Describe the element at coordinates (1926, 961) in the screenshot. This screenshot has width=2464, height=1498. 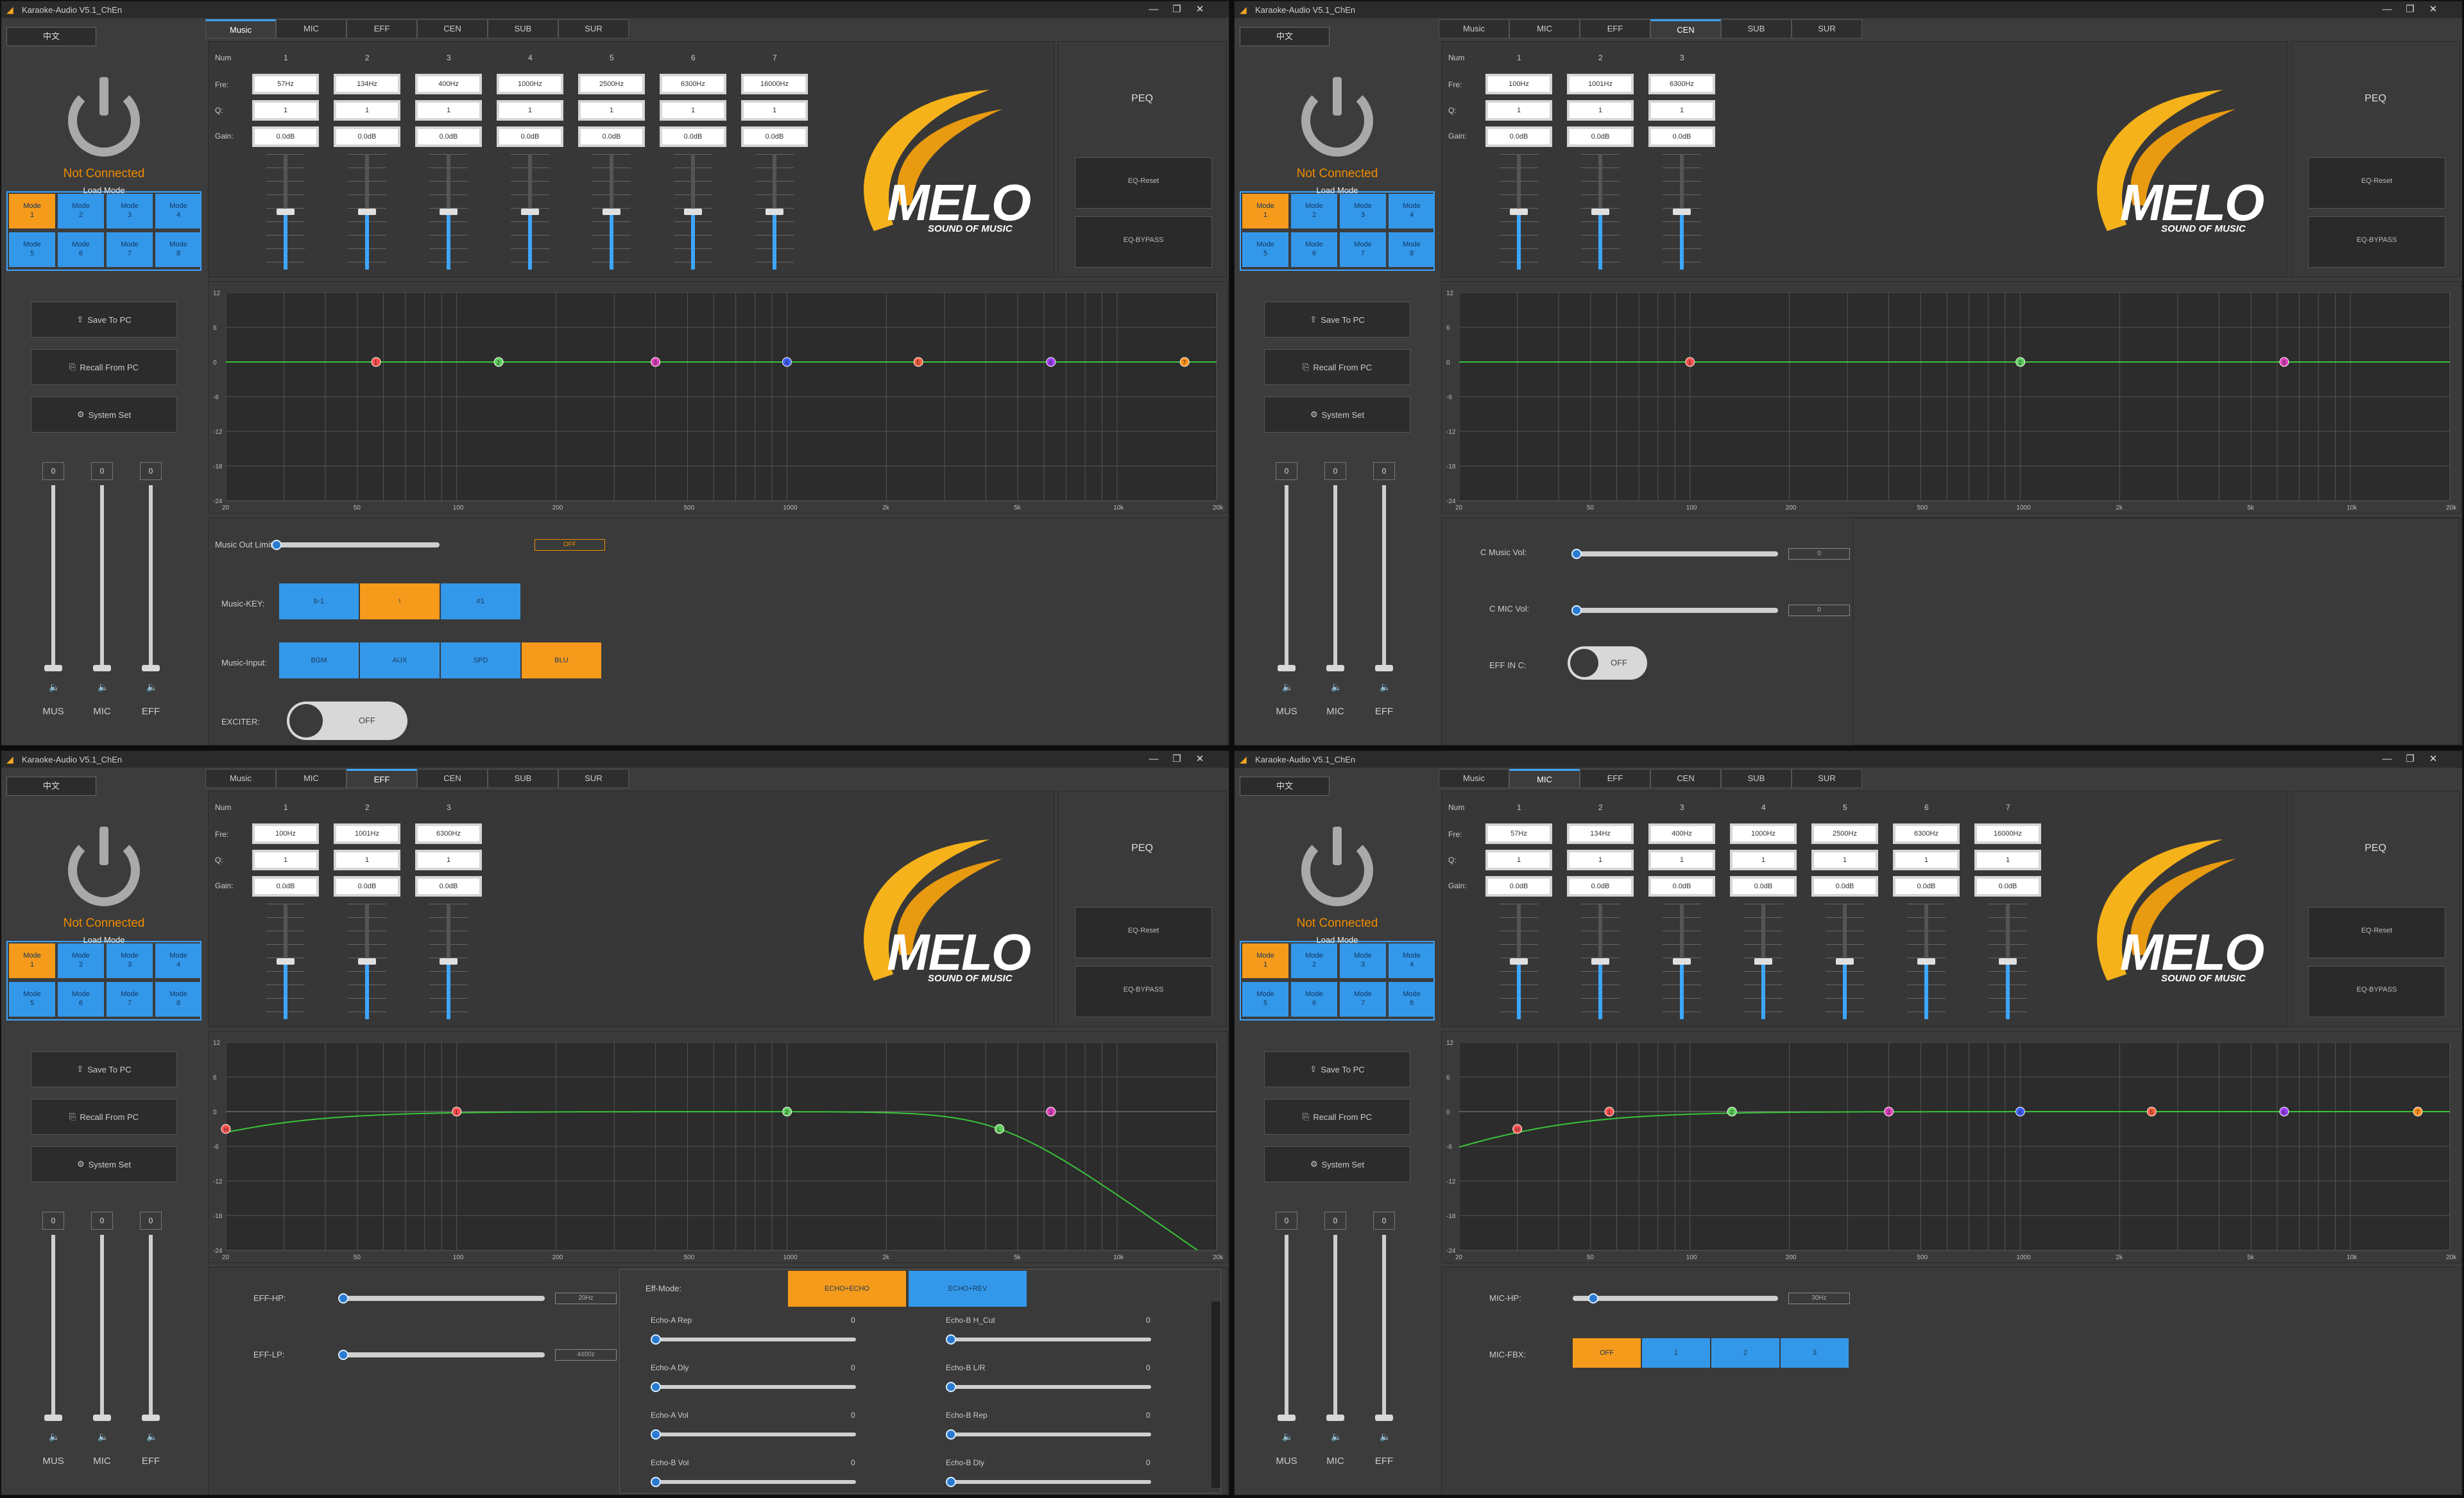
I see `band-6-gain-thumb` at that location.